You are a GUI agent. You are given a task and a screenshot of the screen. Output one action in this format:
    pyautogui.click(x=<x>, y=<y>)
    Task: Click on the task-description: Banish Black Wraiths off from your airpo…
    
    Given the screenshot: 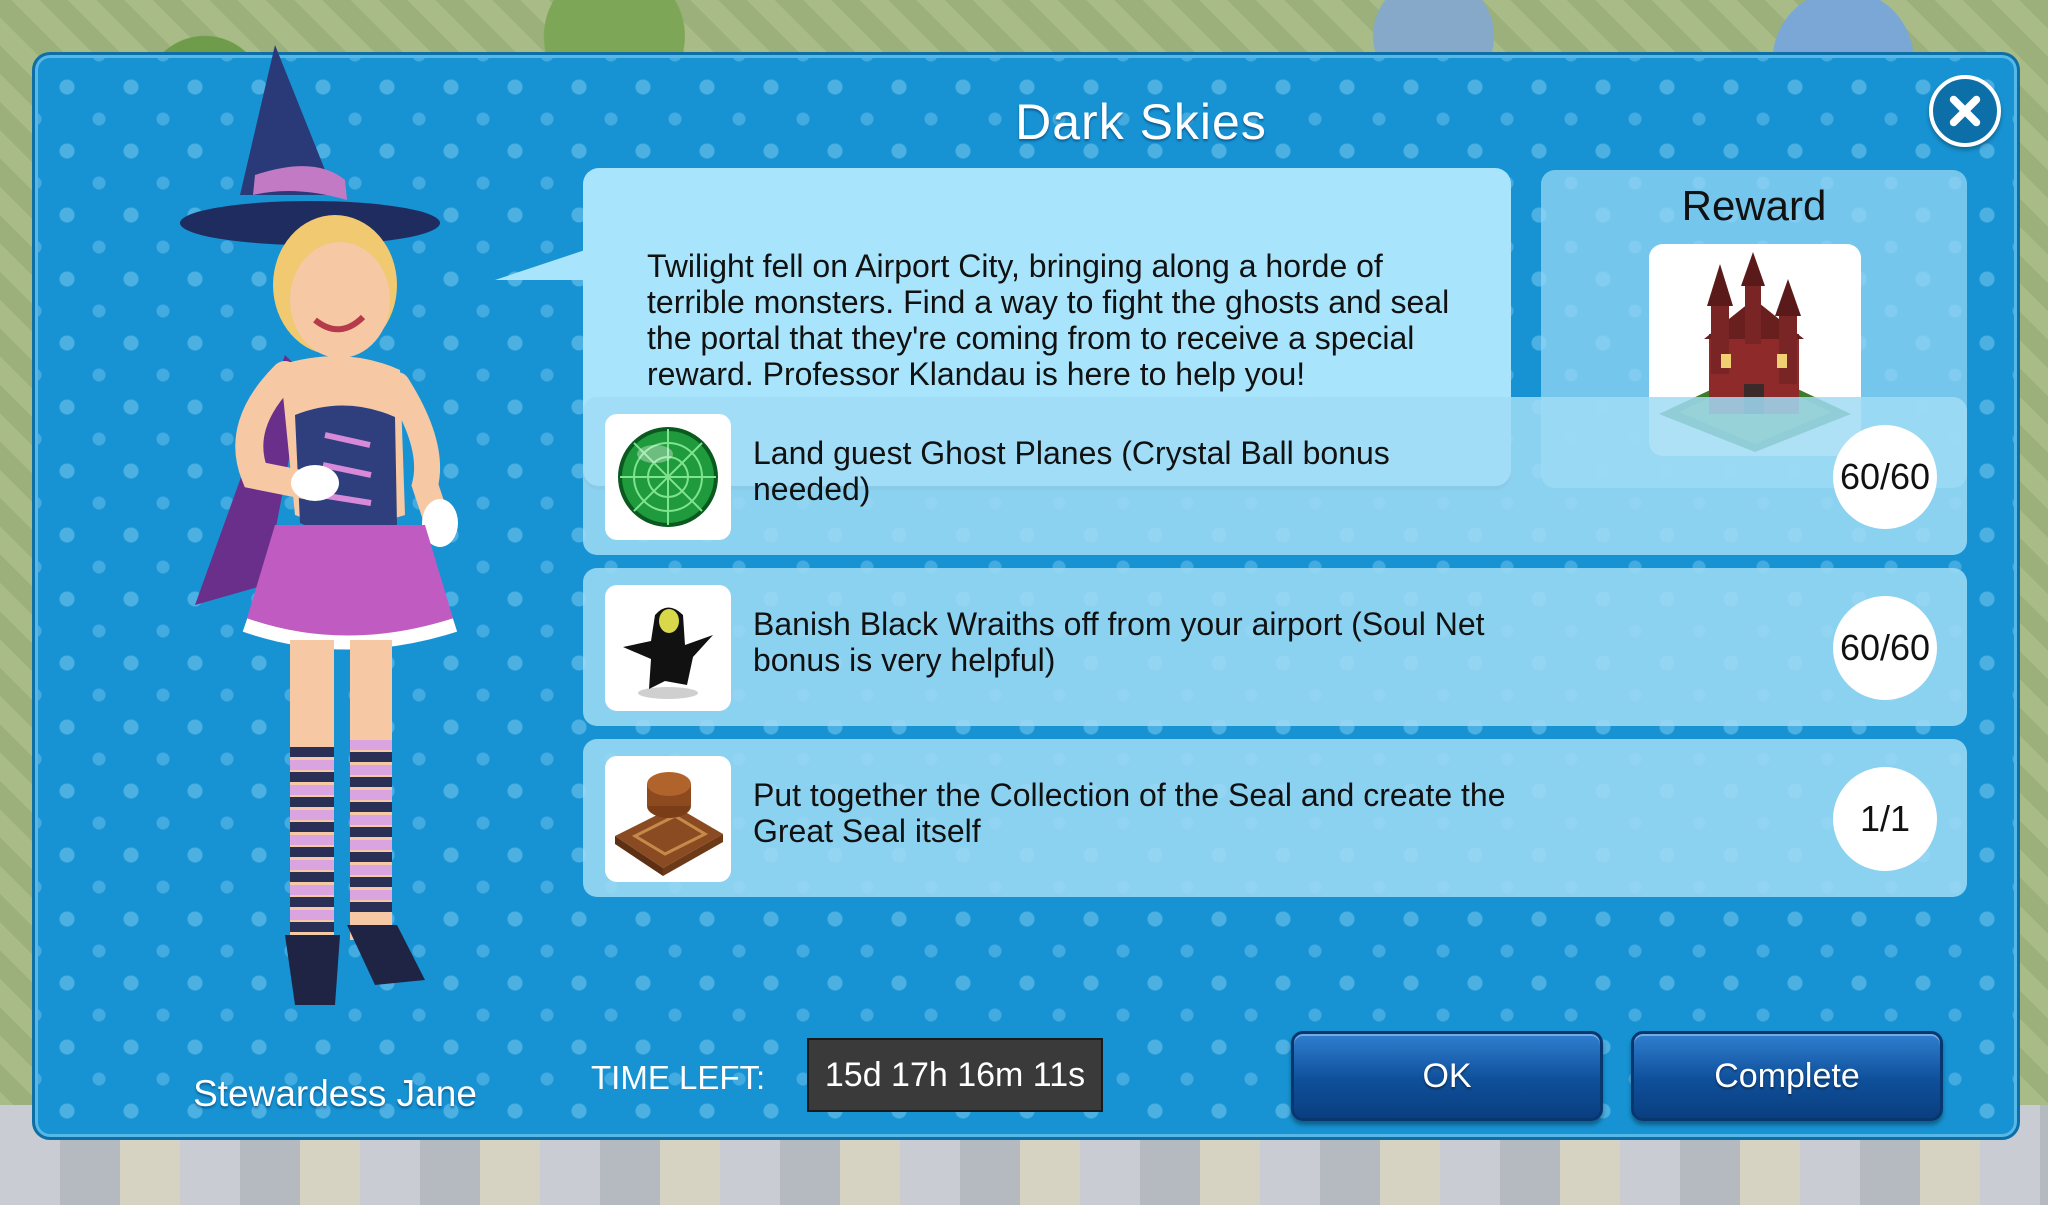 What is the action you would take?
    pyautogui.click(x=1119, y=642)
    